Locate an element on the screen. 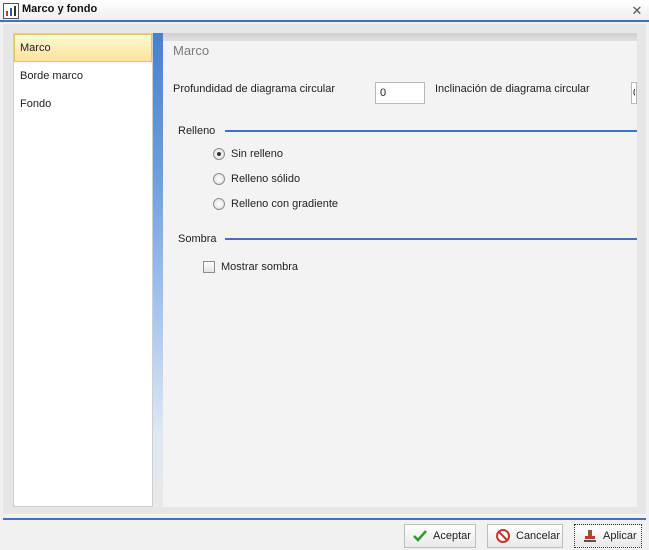 The height and width of the screenshot is (550, 649). section-header: Marco is located at coordinates (191, 50).